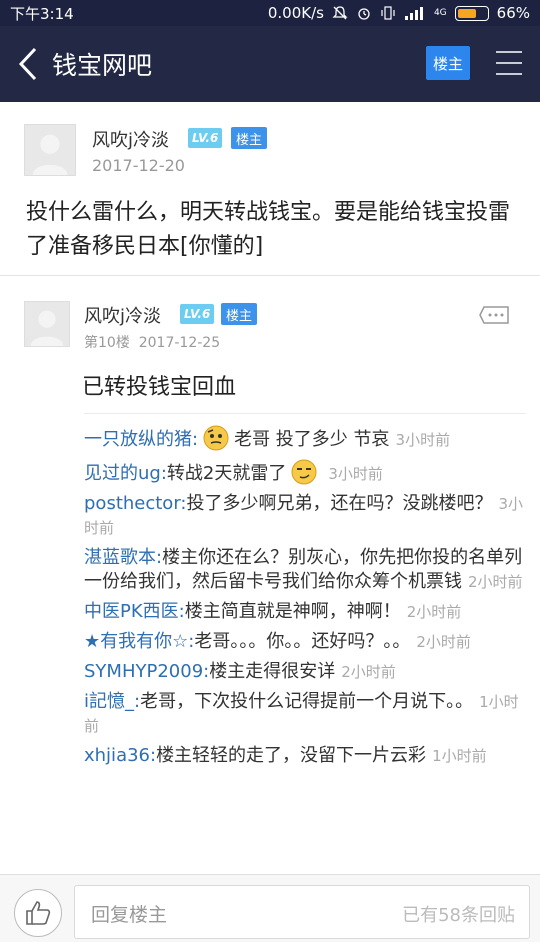 This screenshot has width=540, height=942. Describe the element at coordinates (339, 503) in the screenshot. I see `reply-text: 投了多少啊兄弟，还在吗？没跳楼吧？` at that location.